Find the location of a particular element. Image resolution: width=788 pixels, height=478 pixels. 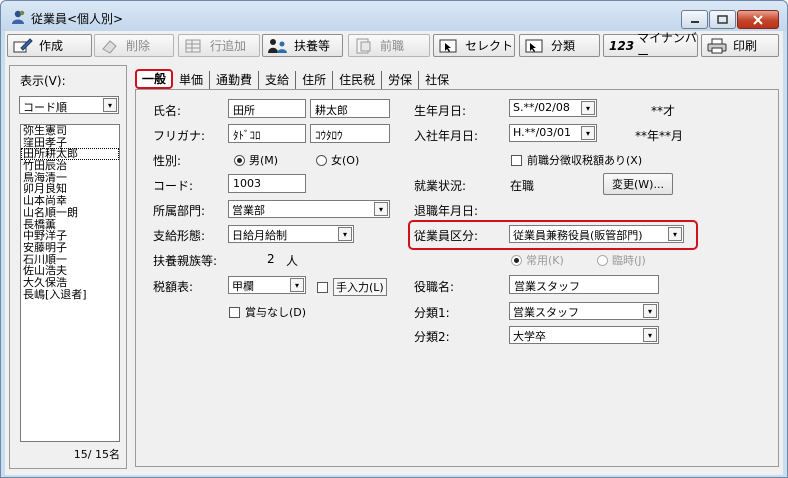

select-button: セレクト is located at coordinates (474, 45).